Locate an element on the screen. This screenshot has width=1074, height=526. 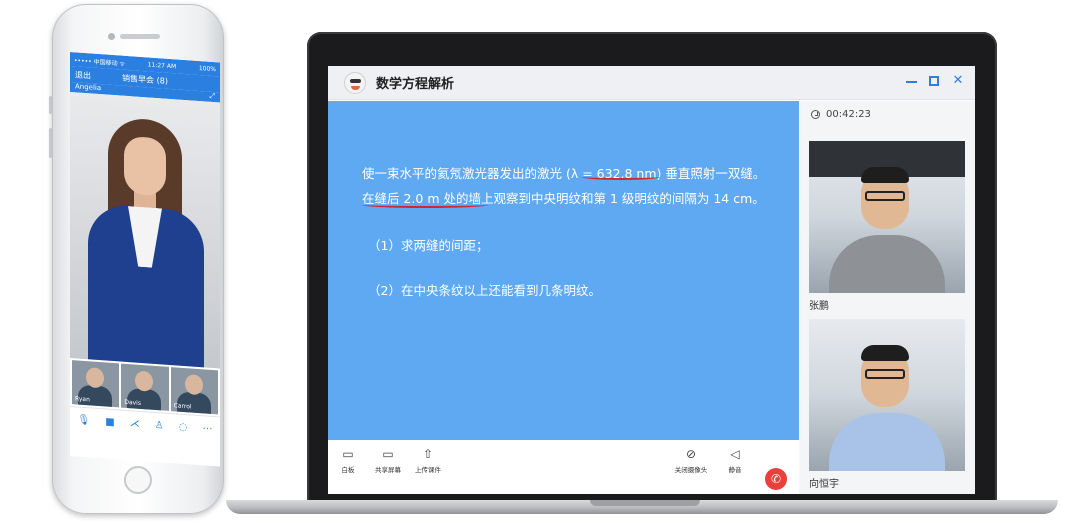
share-screen-button: ▭ 共享屏幕 is located at coordinates (388, 461).